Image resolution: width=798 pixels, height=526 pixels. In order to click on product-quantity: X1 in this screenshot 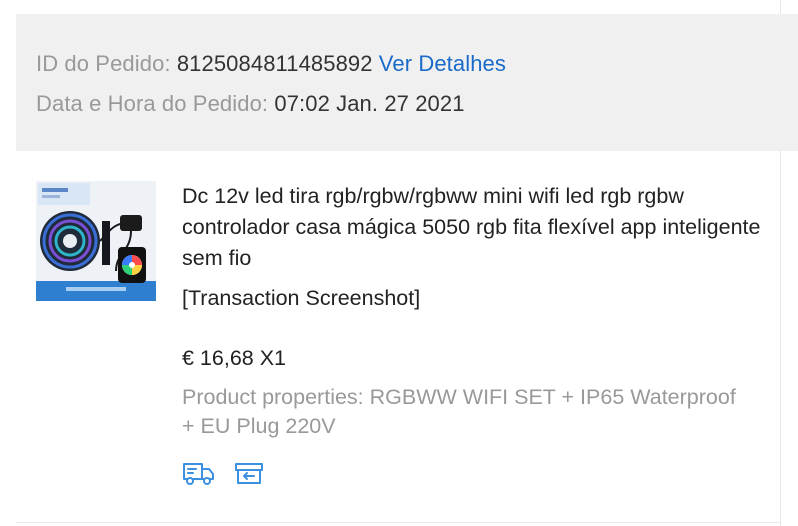, I will do `click(273, 358)`.